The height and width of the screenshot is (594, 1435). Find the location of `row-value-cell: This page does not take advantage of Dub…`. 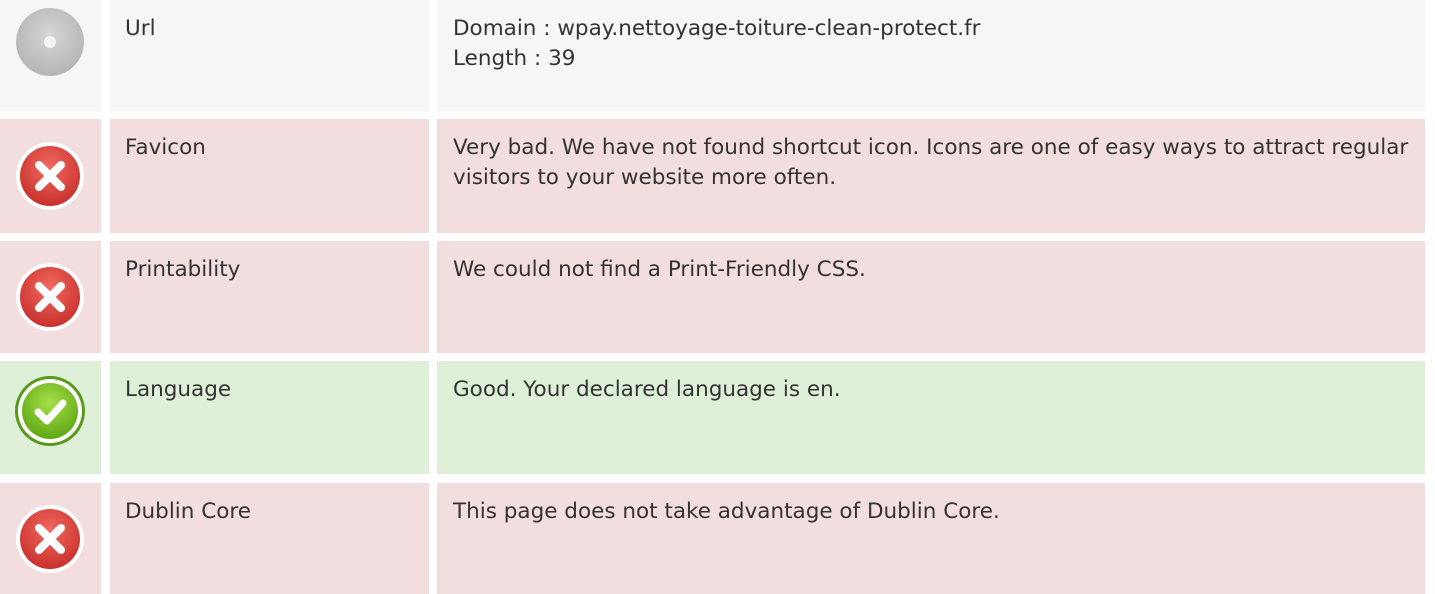

row-value-cell: This page does not take advantage of Dub… is located at coordinates (931, 538).